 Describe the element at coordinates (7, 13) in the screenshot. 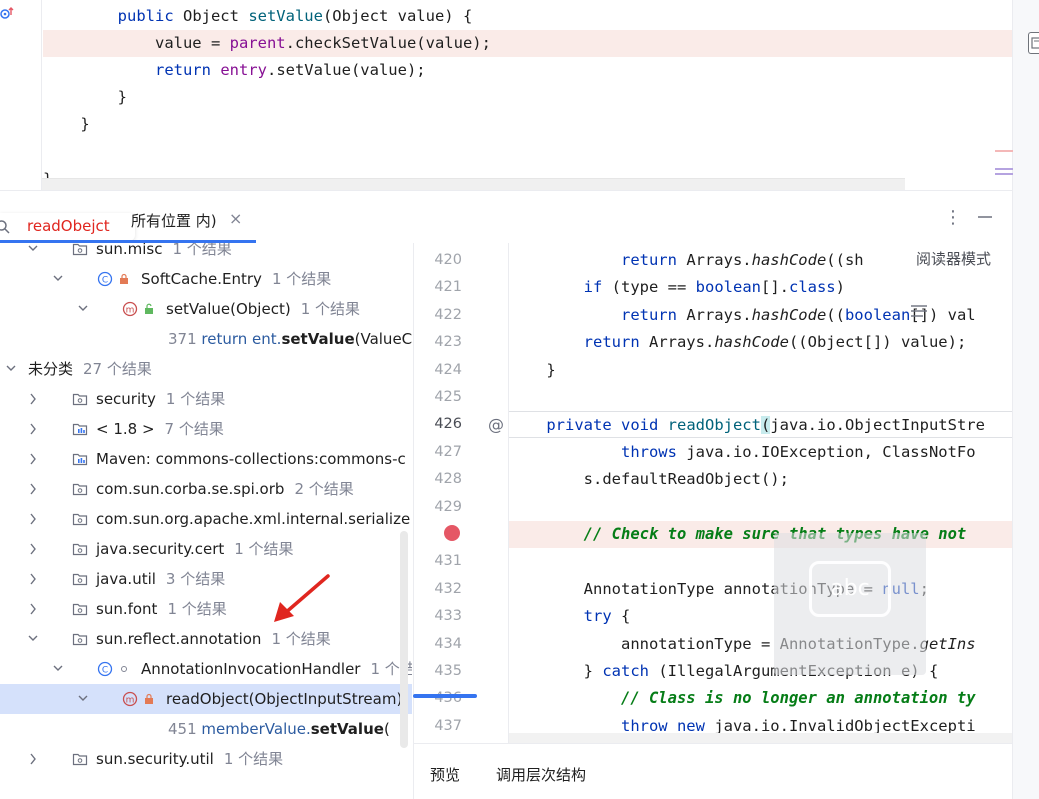

I see `override-method-icon` at that location.